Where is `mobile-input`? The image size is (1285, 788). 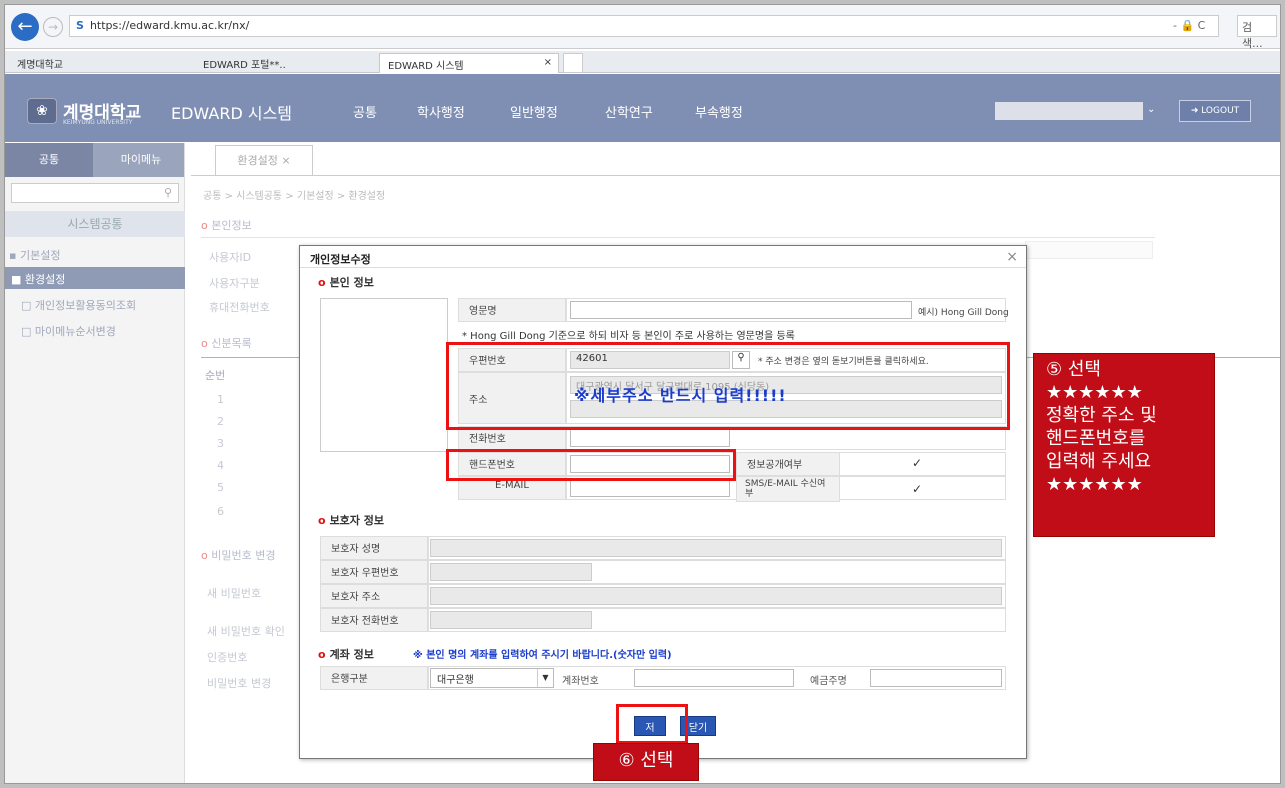 mobile-input is located at coordinates (650, 464).